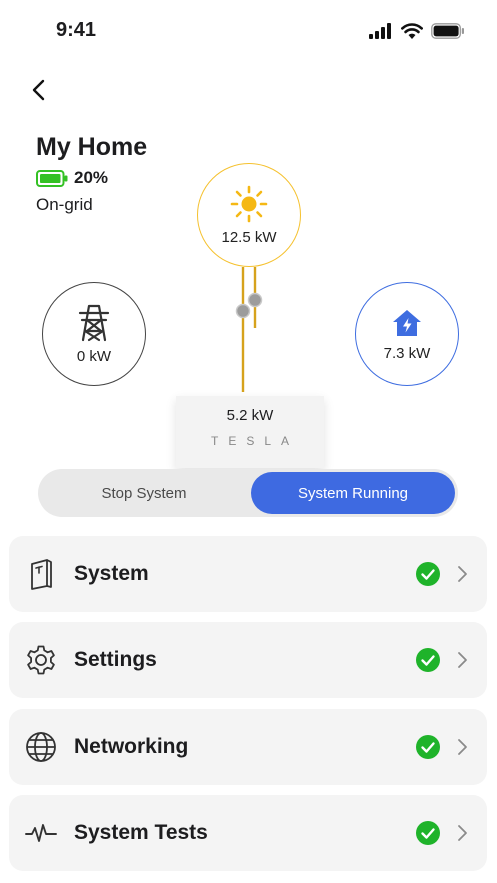 This screenshot has height=883, width=497. What do you see at coordinates (250, 432) in the screenshot?
I see `gateway-card: 5.2 kW TESLA` at bounding box center [250, 432].